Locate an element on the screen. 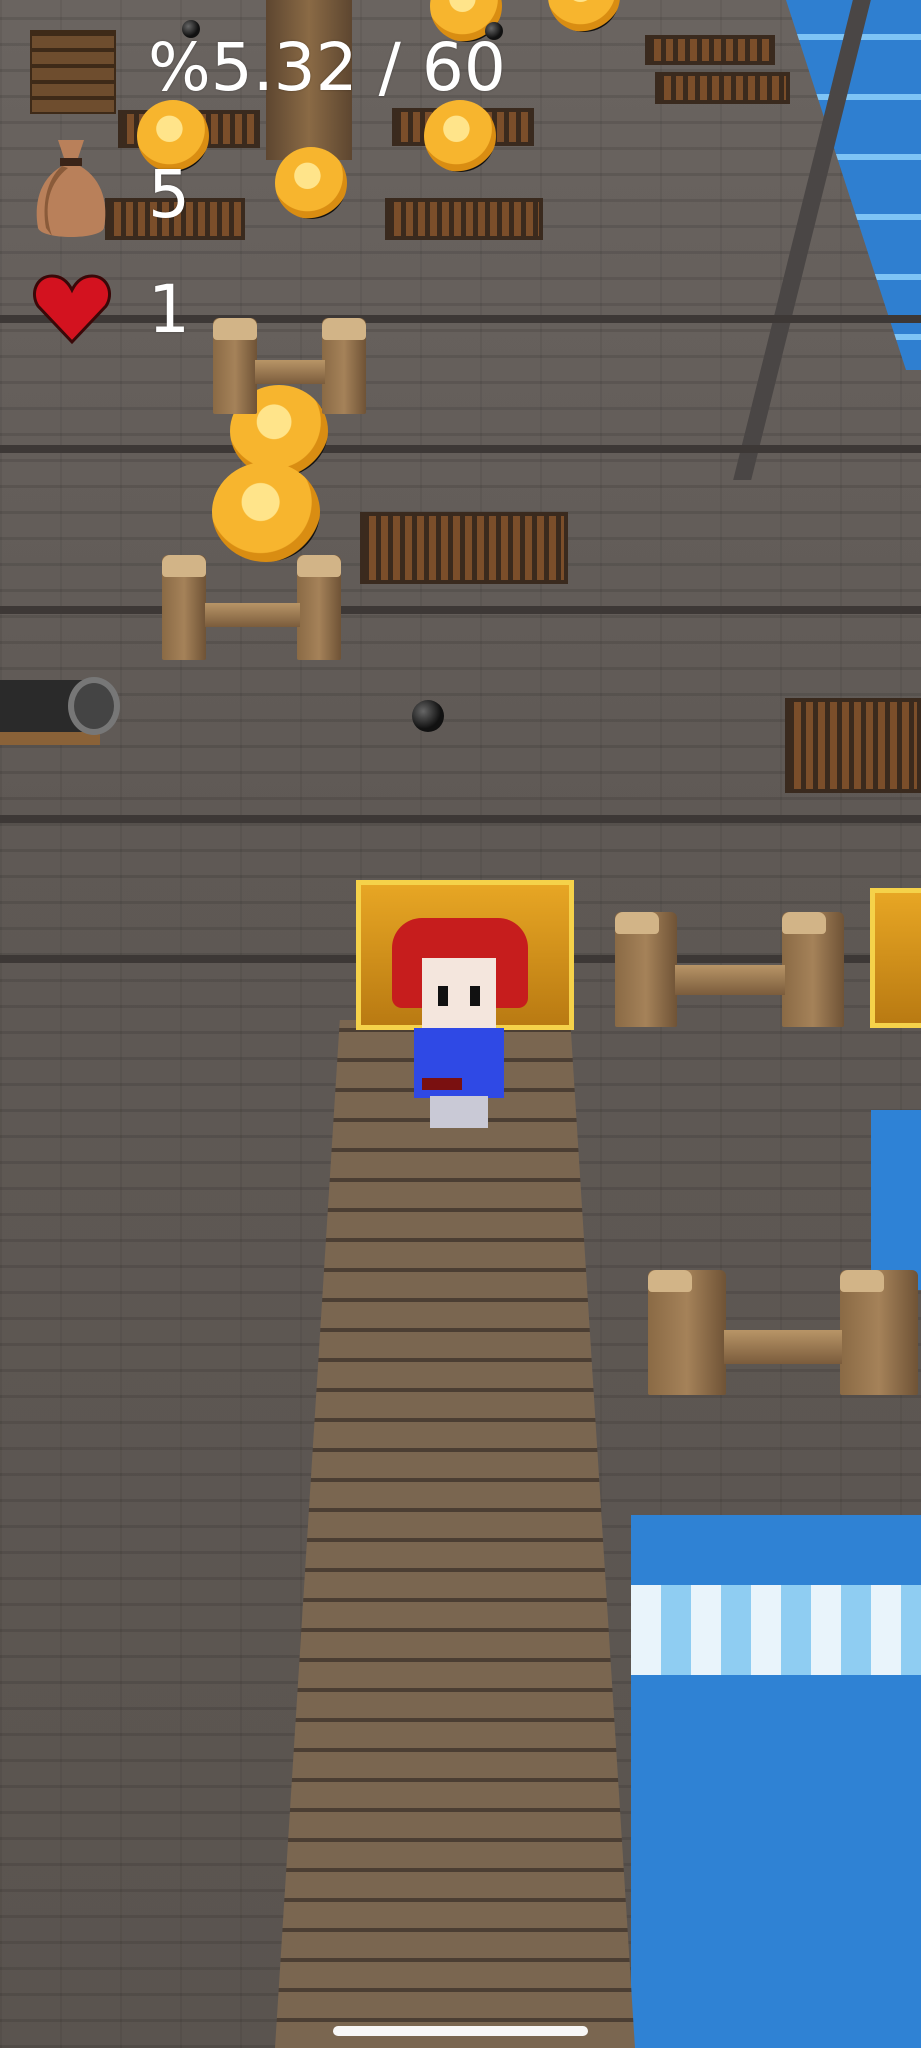  player-legs is located at coordinates (459, 1112).